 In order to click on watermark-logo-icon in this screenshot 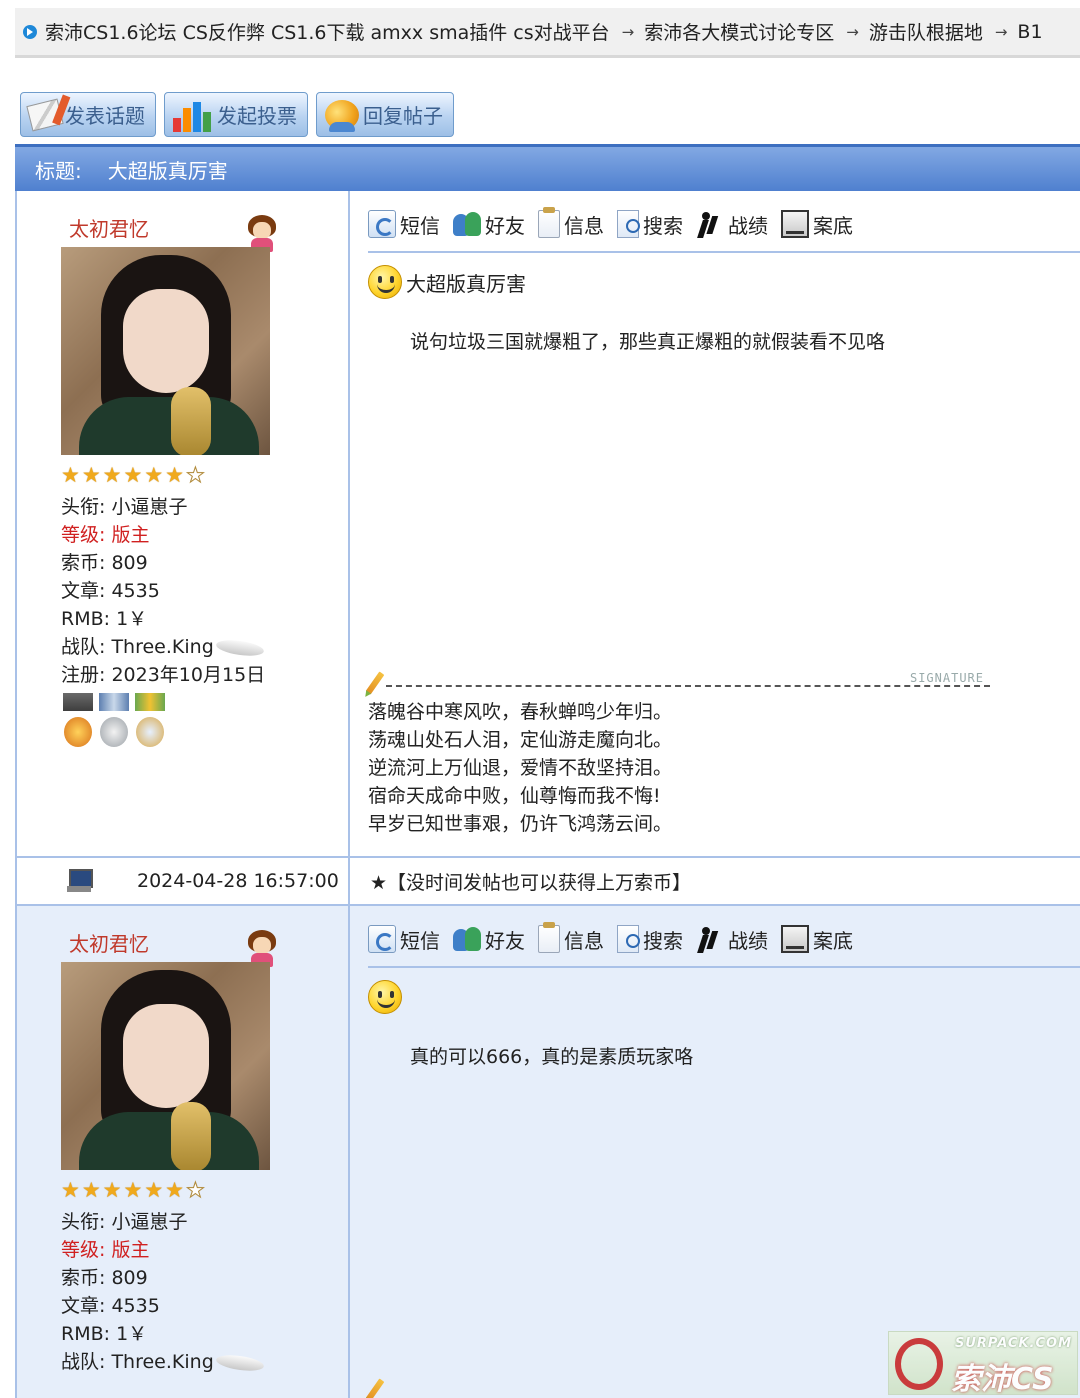, I will do `click(919, 1364)`.